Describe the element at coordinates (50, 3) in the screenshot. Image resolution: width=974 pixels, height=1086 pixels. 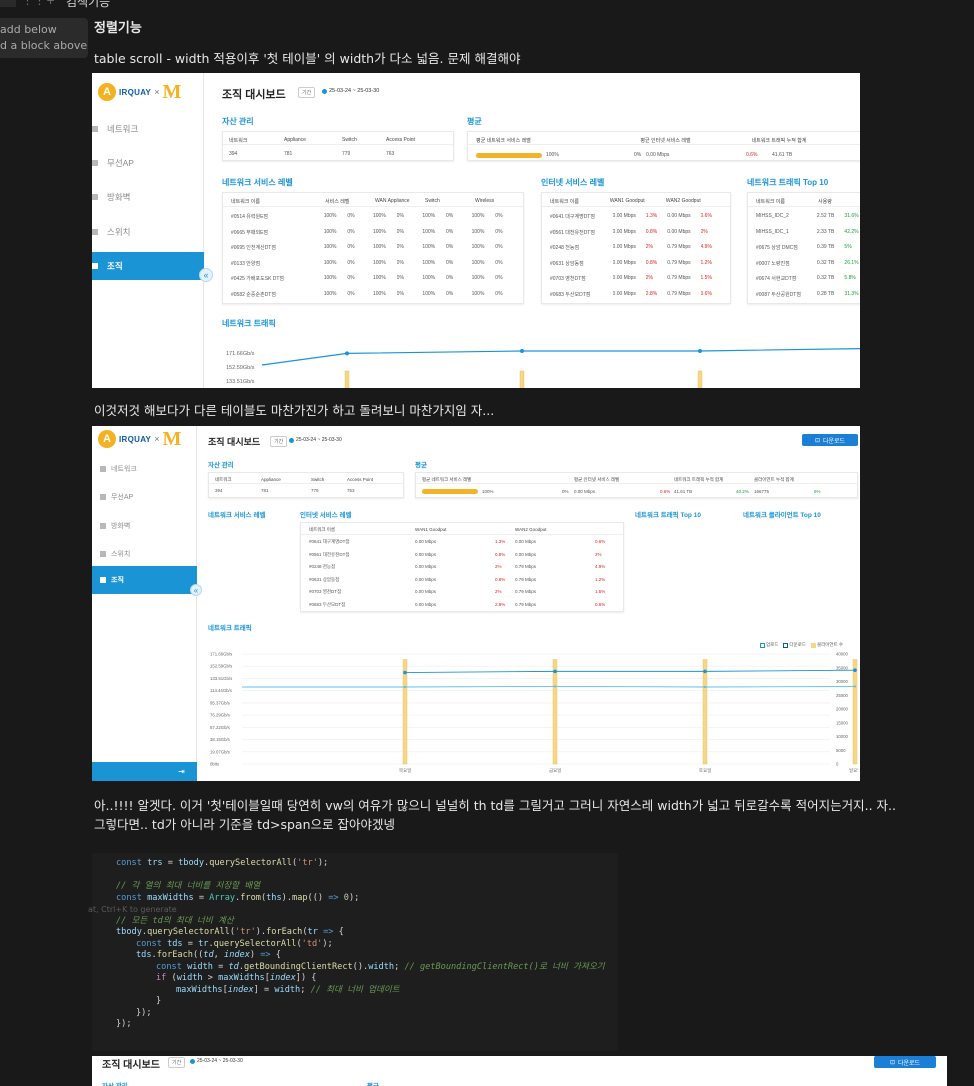
I see `add-block-icon: +` at that location.